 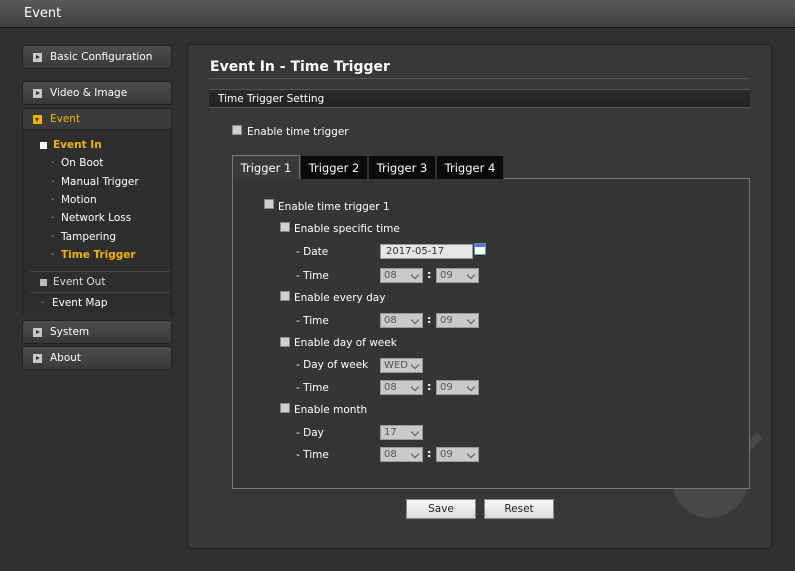 I want to click on enable-trigger-checkbox, so click(x=269, y=204).